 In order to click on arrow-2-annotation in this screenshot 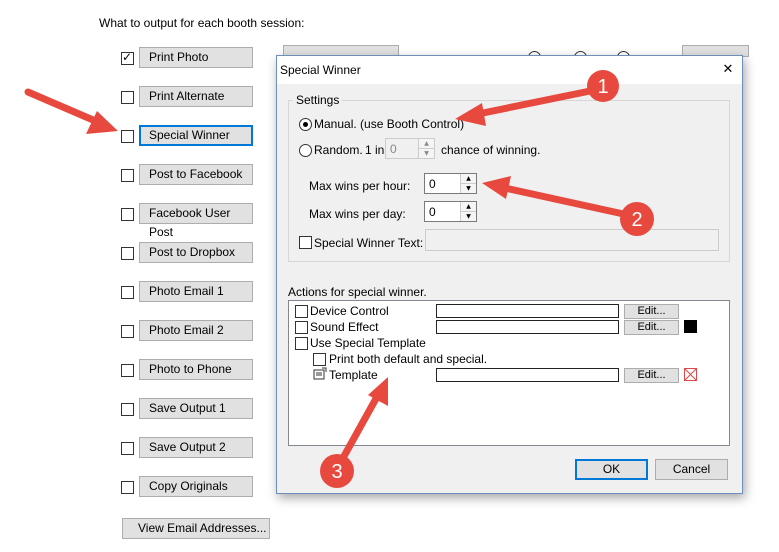, I will do `click(568, 206)`.